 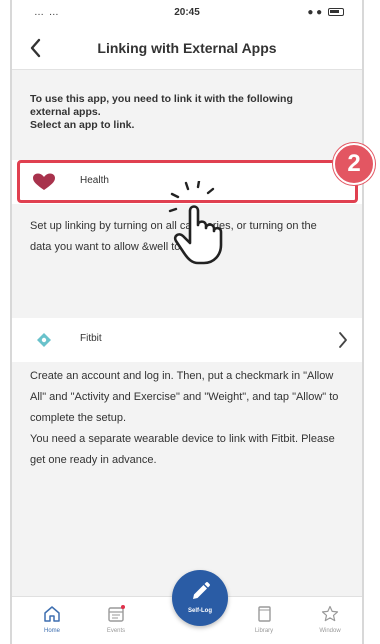 What do you see at coordinates (201, 590) in the screenshot?
I see `pencil-icon` at bounding box center [201, 590].